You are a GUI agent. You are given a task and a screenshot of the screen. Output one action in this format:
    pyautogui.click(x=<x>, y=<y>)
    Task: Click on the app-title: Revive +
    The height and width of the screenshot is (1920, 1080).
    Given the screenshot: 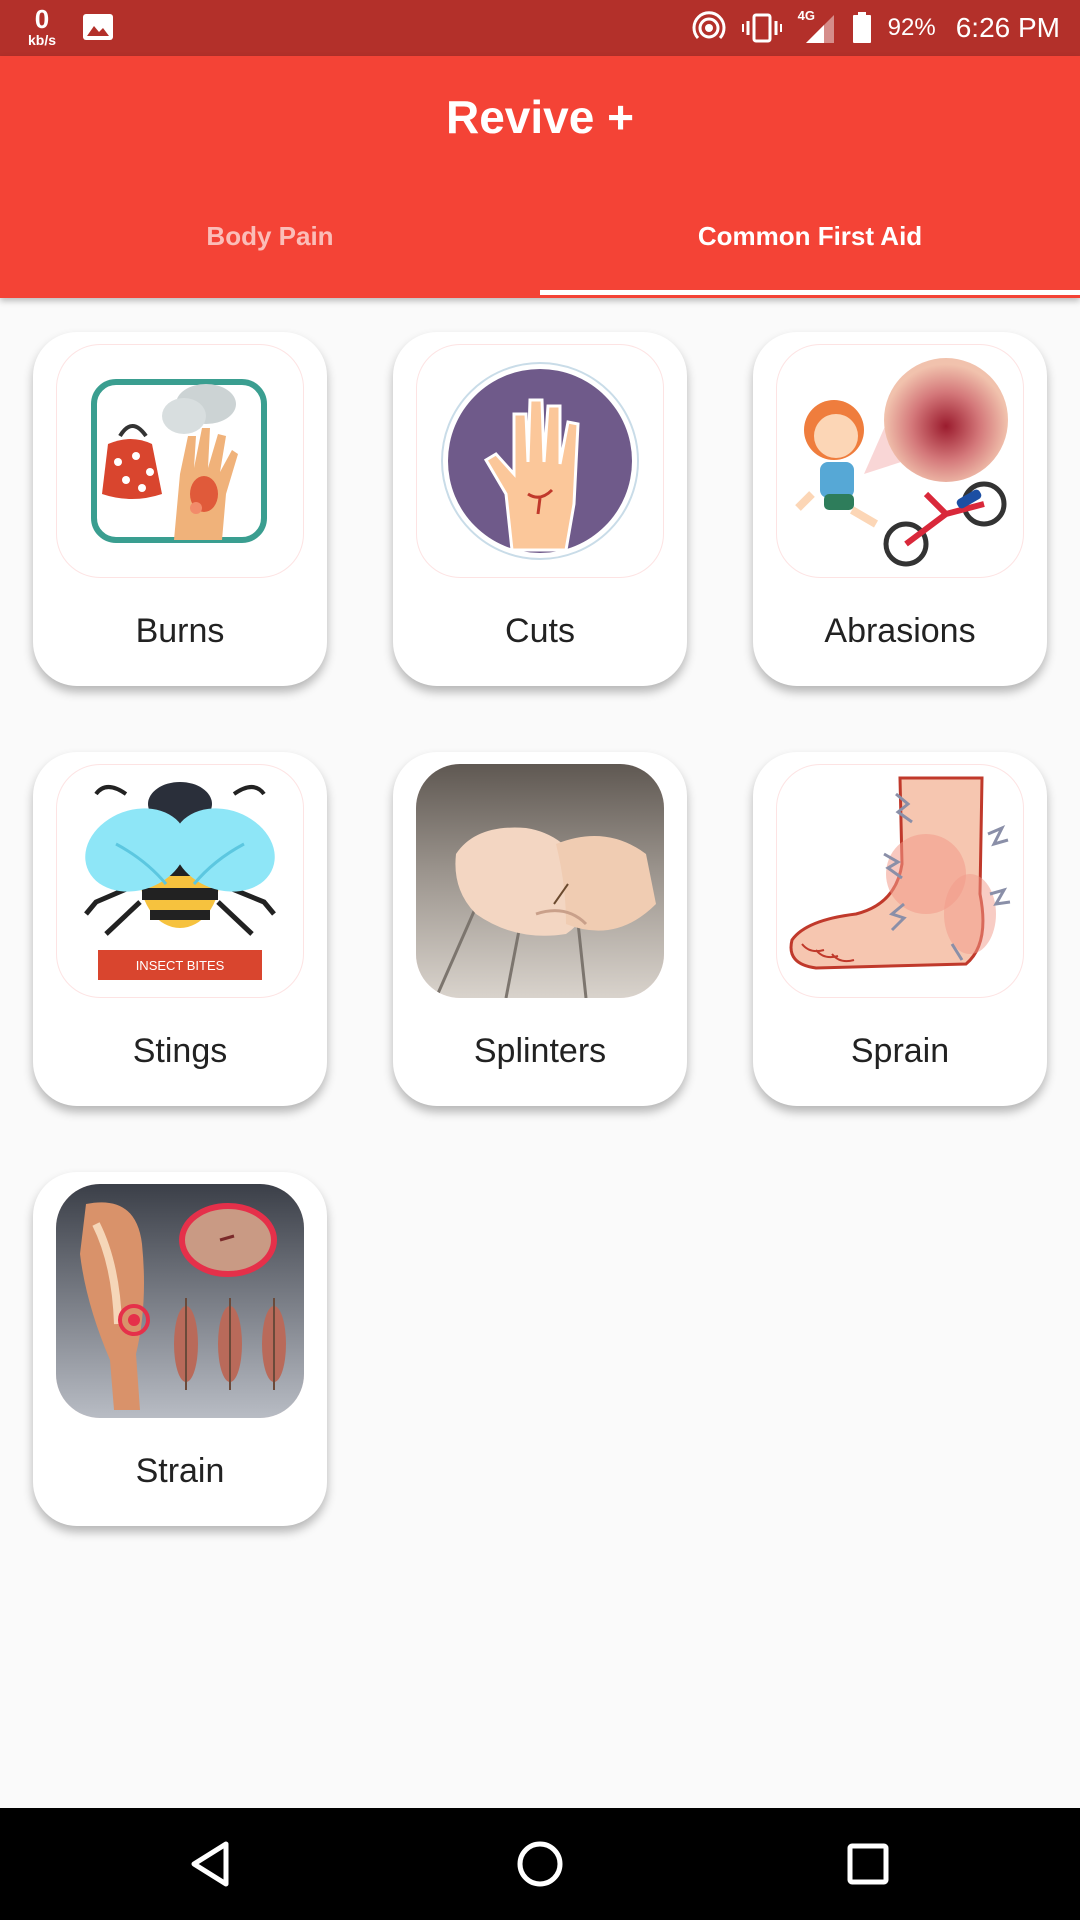 What is the action you would take?
    pyautogui.click(x=540, y=117)
    